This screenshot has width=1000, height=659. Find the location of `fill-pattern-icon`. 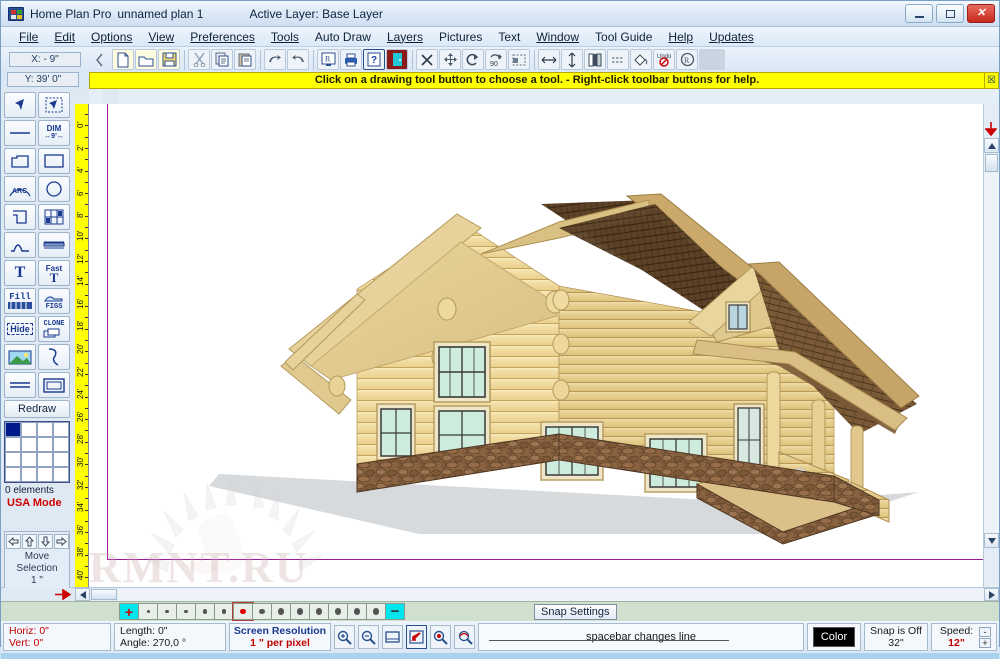

fill-pattern-icon is located at coordinates (595, 59).